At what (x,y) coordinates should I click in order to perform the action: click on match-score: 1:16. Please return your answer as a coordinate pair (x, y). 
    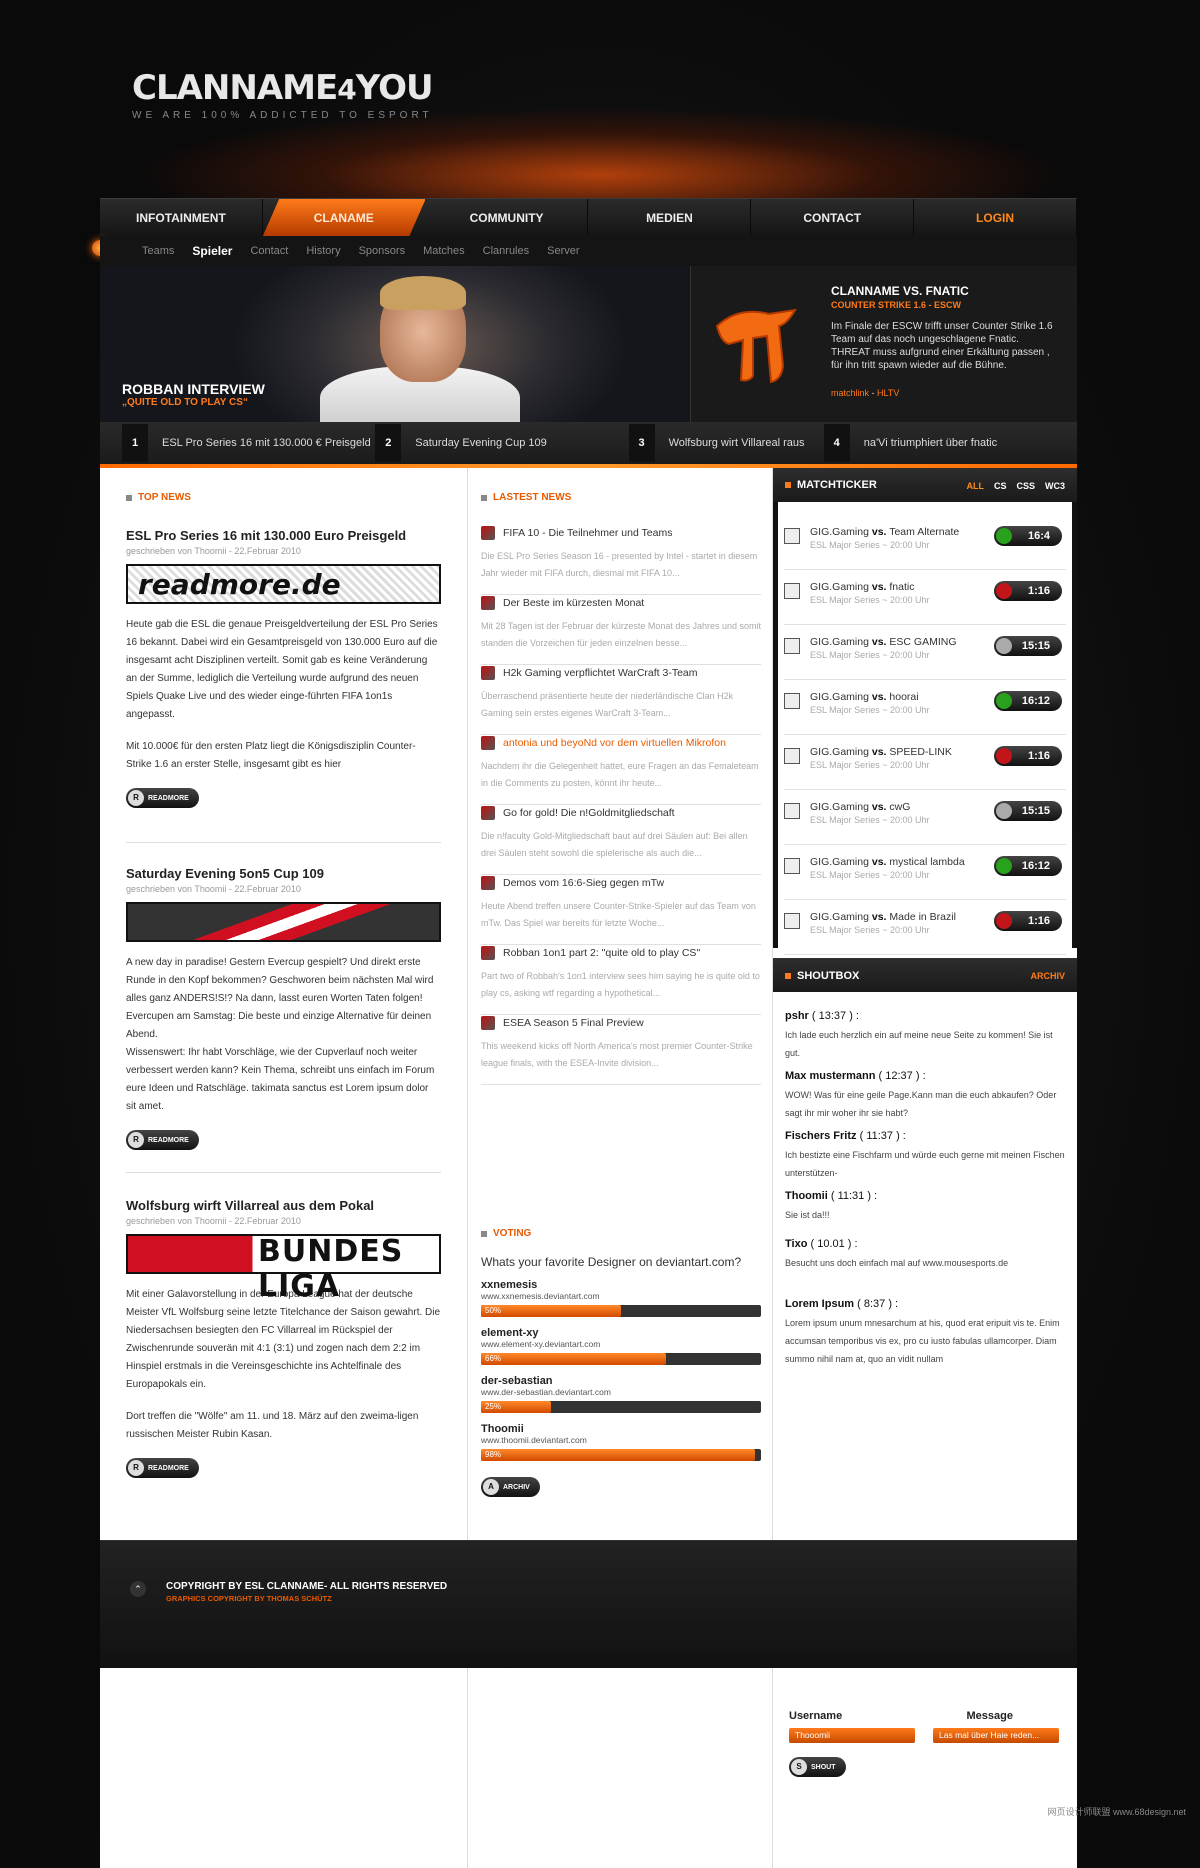
    Looking at the image, I should click on (1028, 921).